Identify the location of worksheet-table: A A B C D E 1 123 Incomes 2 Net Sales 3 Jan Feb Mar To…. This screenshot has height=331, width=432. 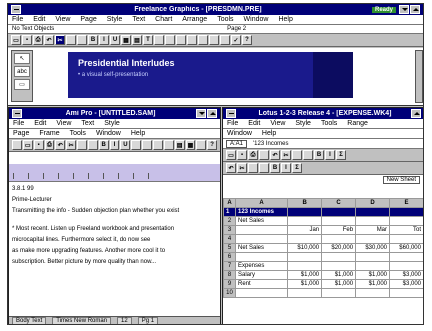
(323, 248).